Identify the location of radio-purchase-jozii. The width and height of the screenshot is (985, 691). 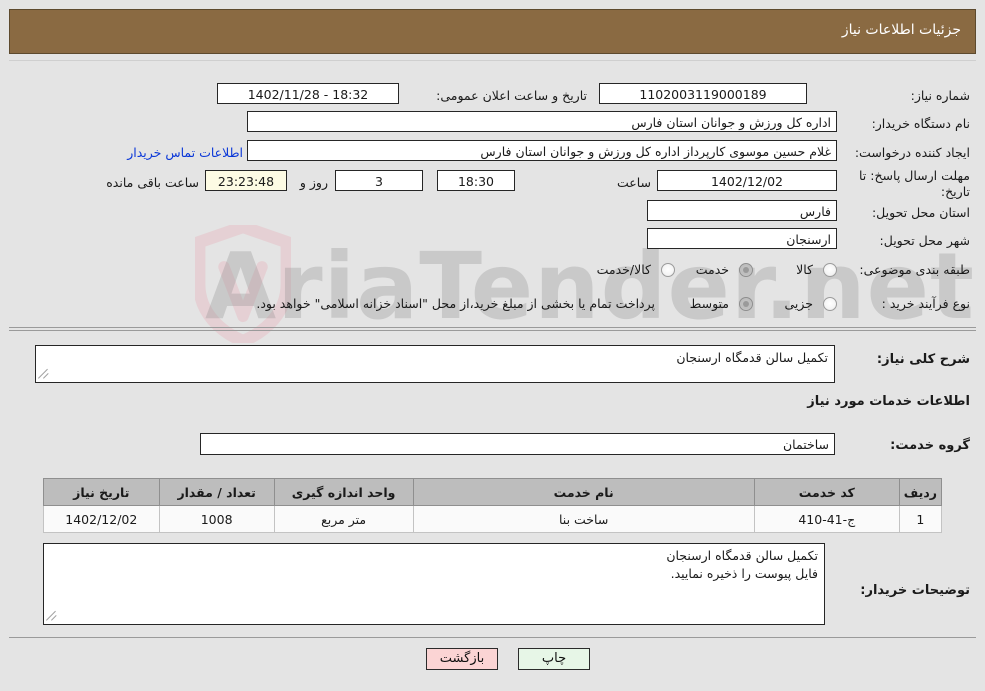
(830, 304).